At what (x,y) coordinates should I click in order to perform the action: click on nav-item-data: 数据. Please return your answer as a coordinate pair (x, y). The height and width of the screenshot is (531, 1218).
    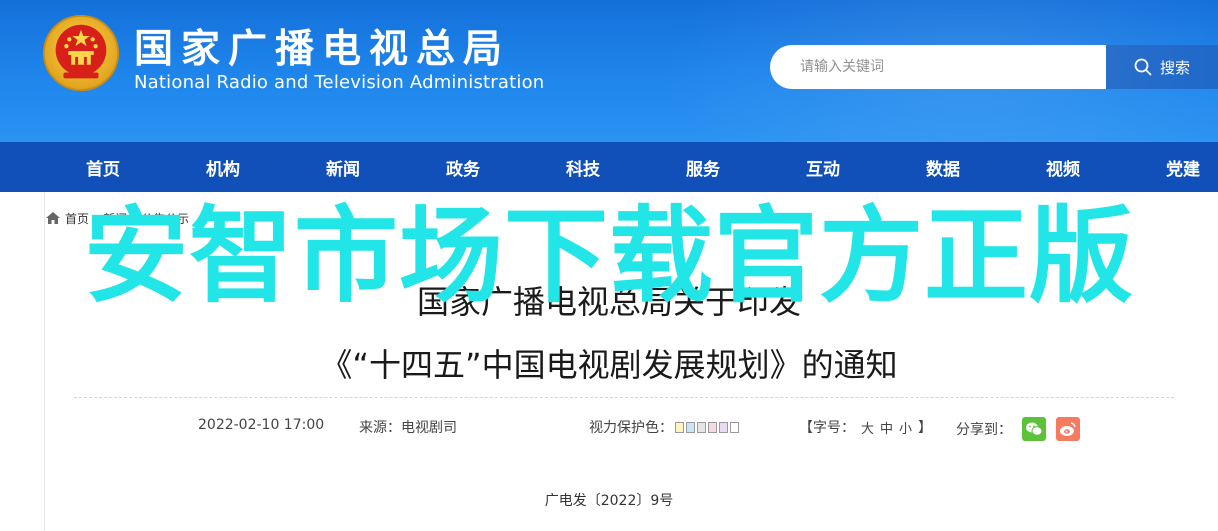
    Looking at the image, I should click on (943, 167).